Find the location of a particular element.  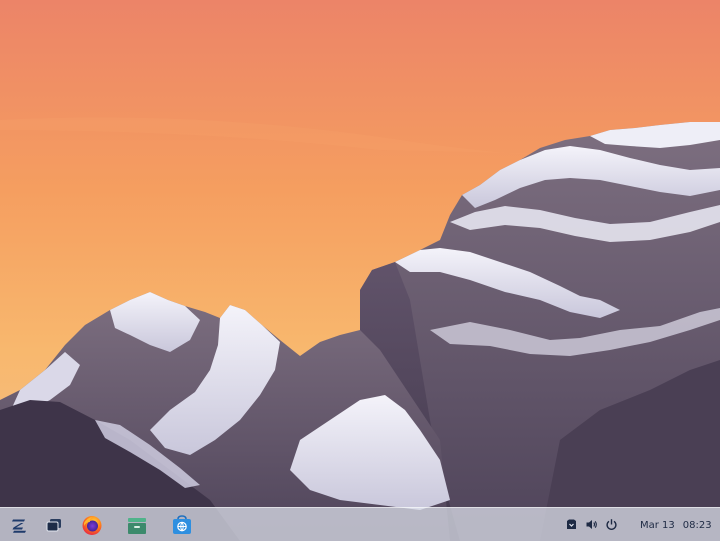

volume-icon is located at coordinates (591, 525).